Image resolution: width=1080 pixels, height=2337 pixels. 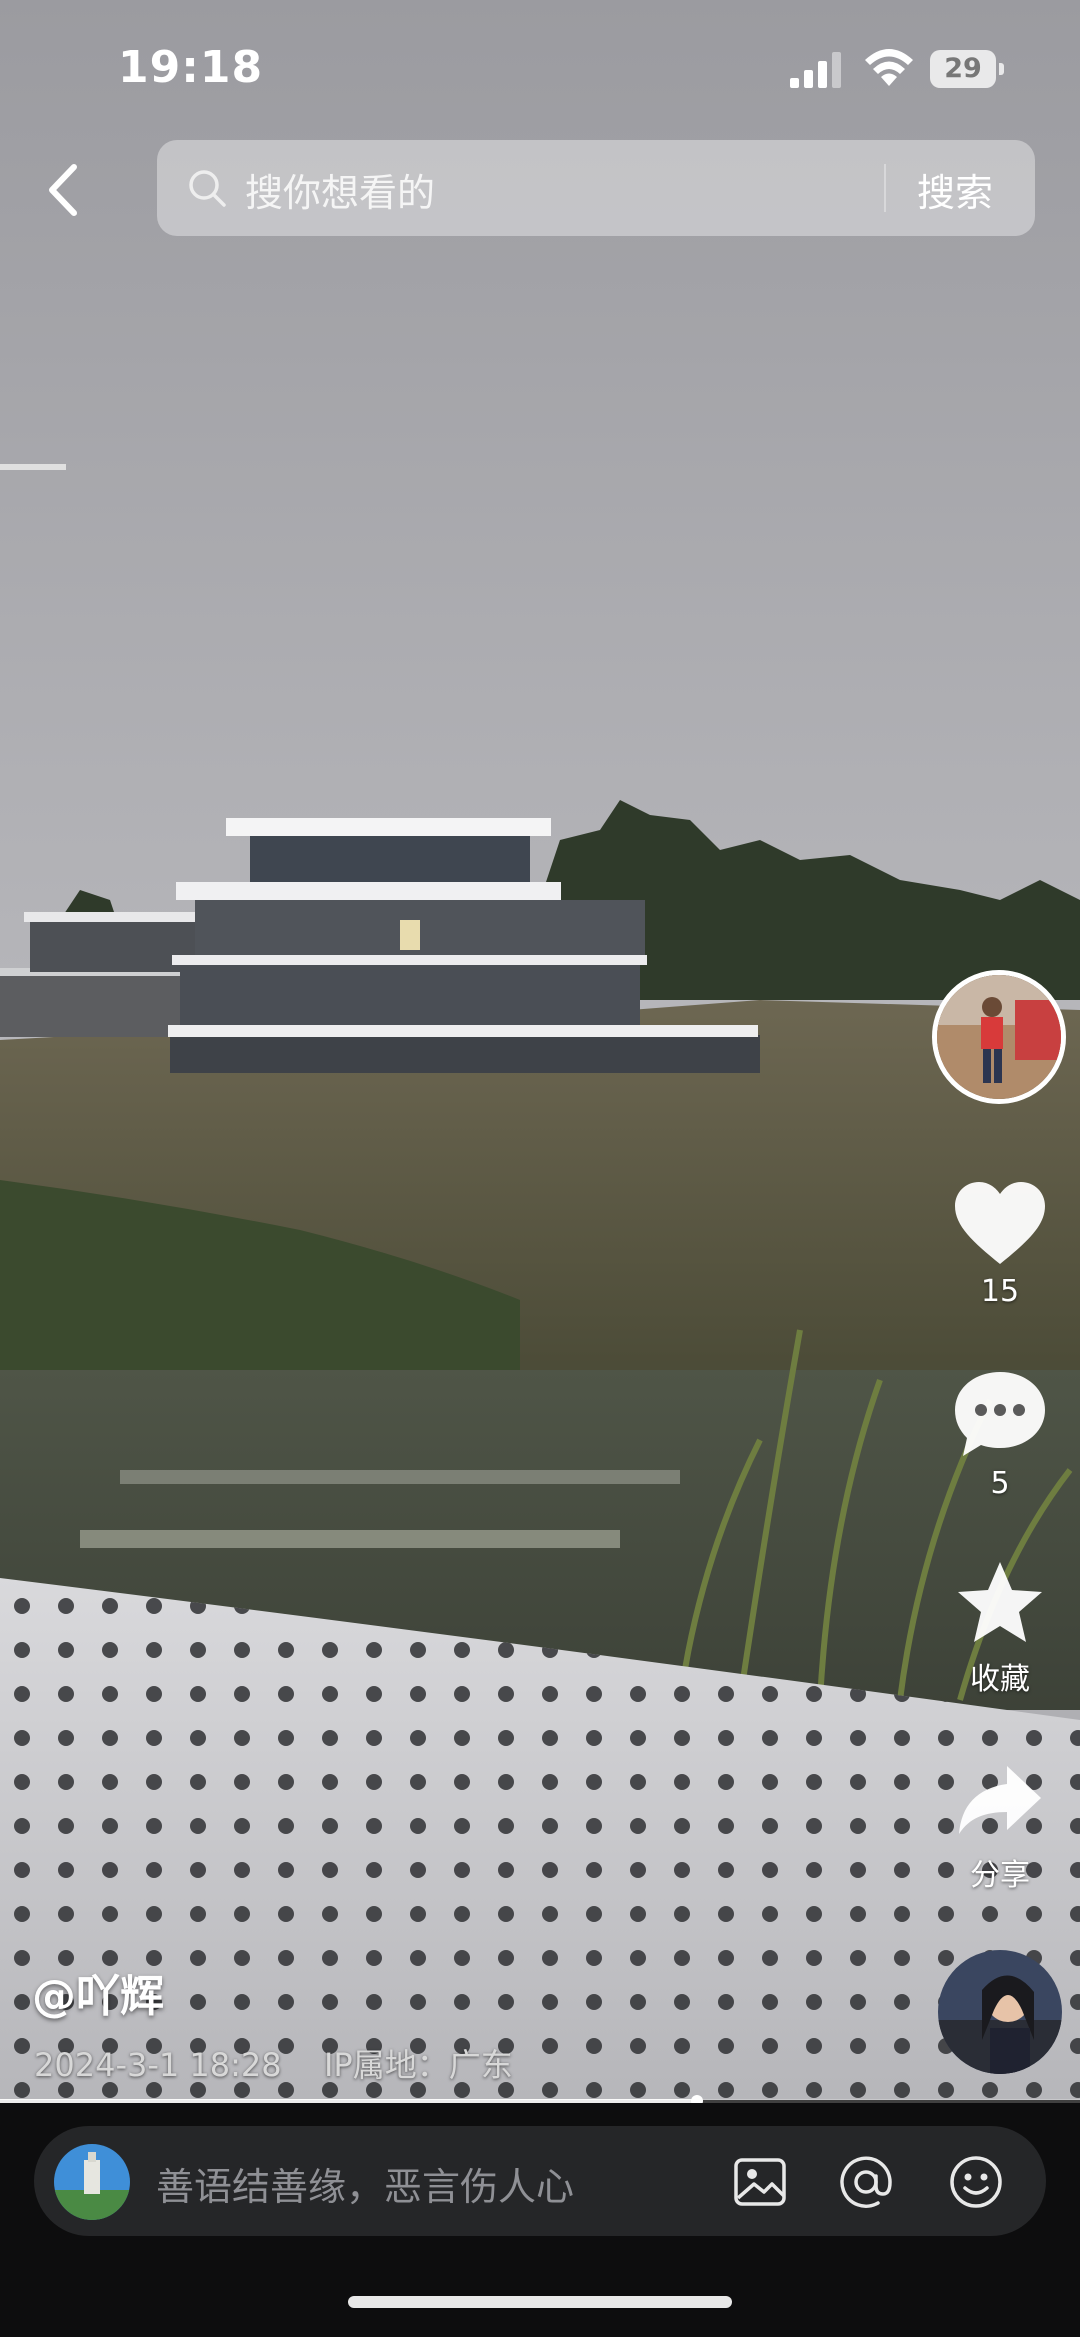 What do you see at coordinates (158, 2065) in the screenshot?
I see `post-date: 2024-3-1 18:28` at bounding box center [158, 2065].